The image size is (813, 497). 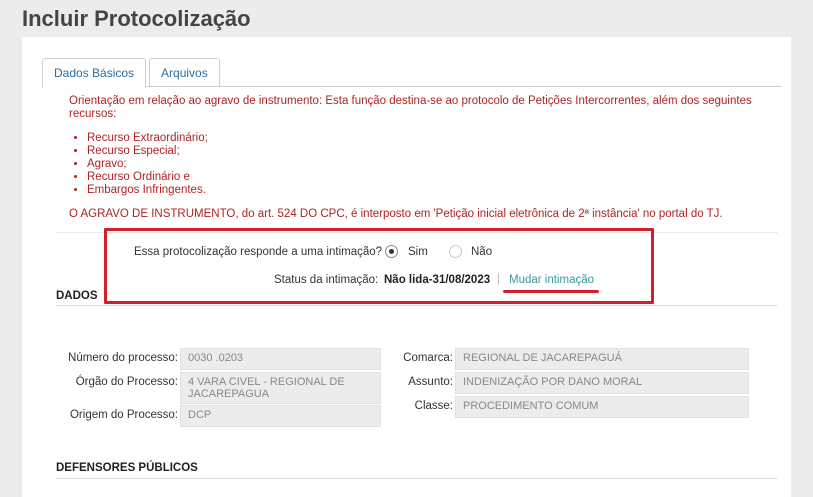 I want to click on field-classe: PROCEDIMENTO COMUM, so click(x=602, y=407).